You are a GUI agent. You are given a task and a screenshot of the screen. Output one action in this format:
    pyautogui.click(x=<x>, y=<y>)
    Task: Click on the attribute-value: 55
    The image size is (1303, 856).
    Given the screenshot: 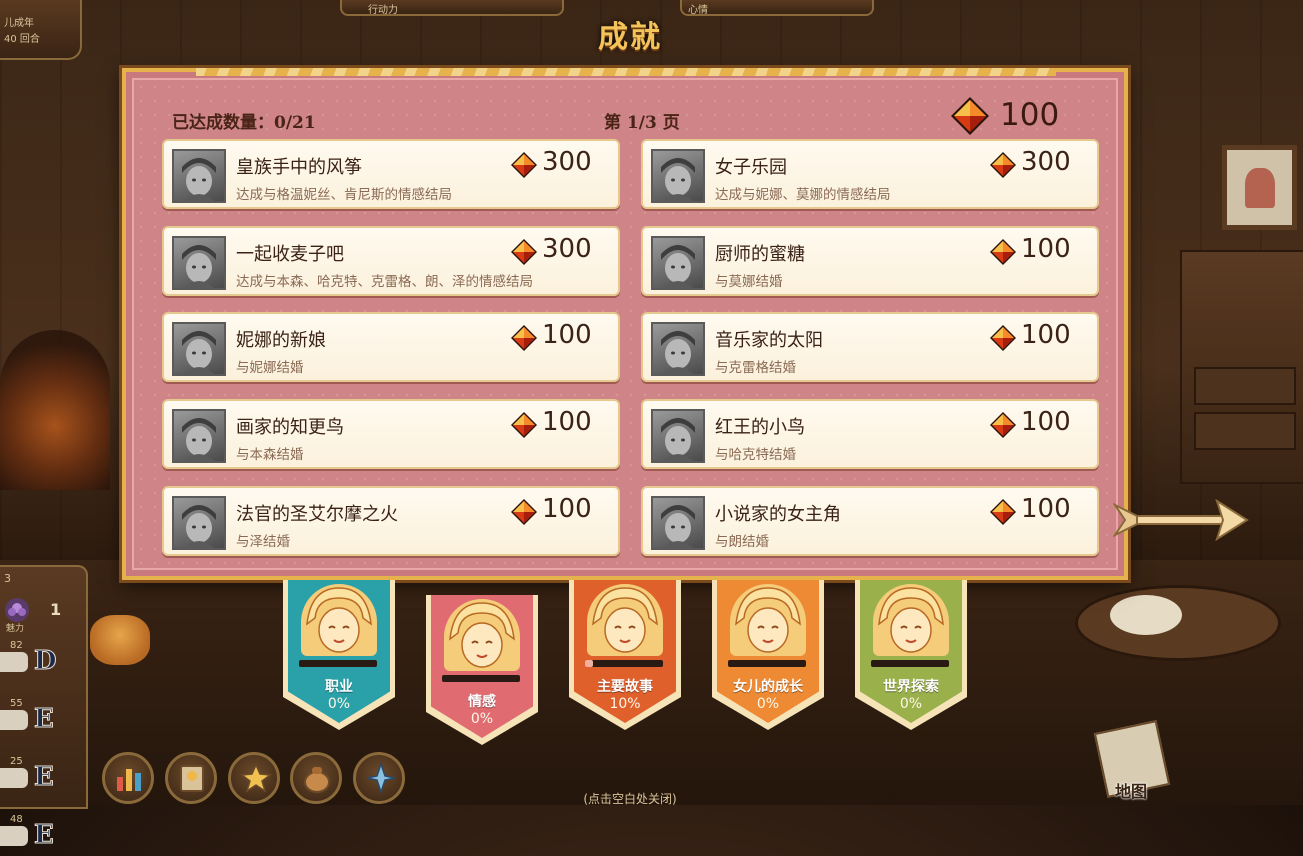 What is the action you would take?
    pyautogui.click(x=16, y=703)
    